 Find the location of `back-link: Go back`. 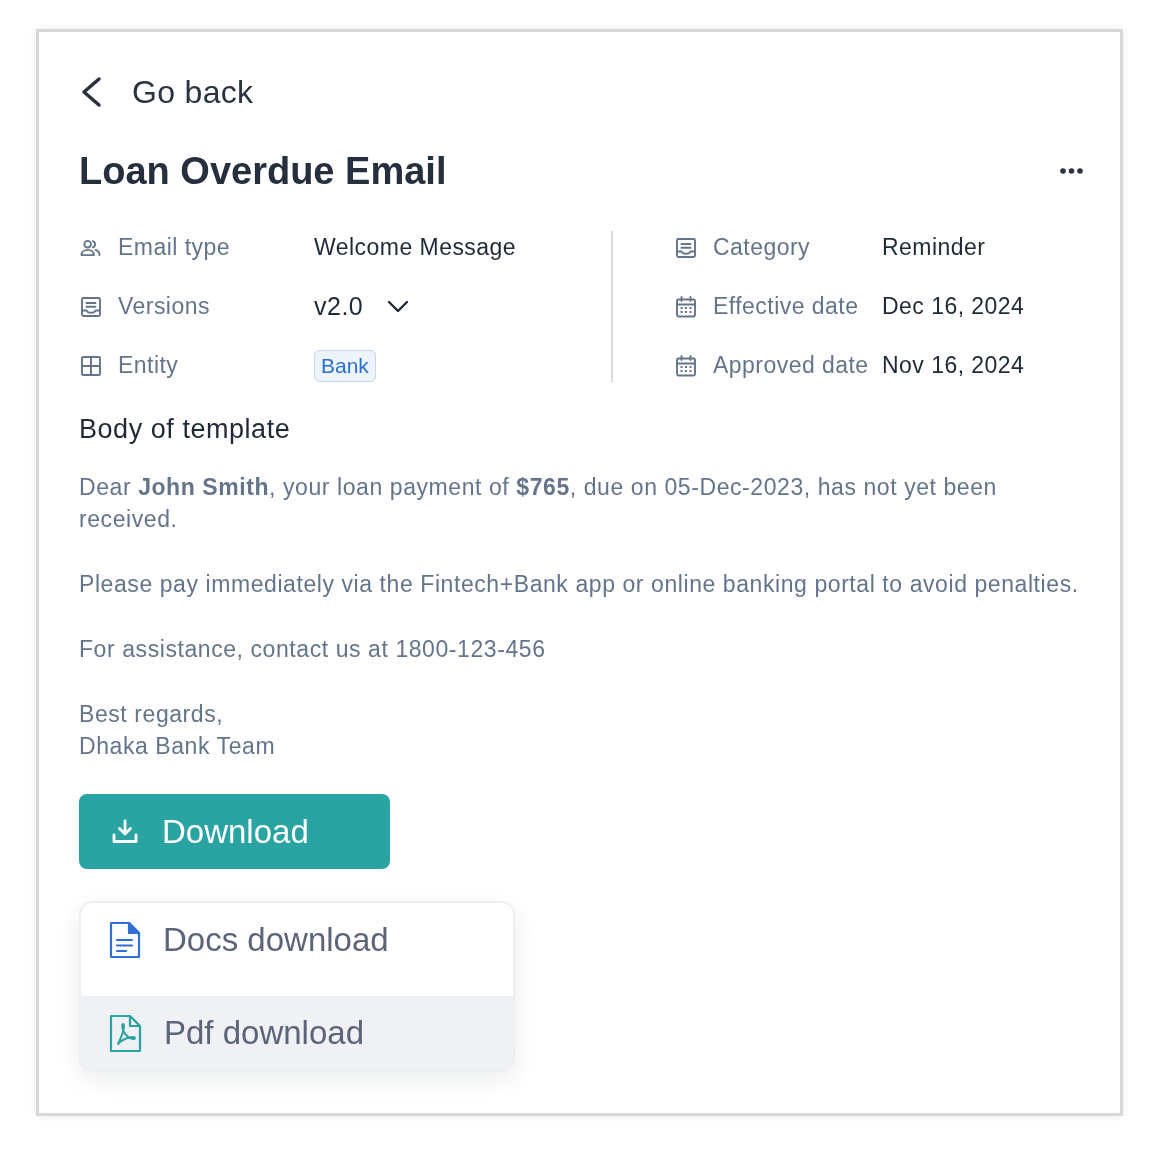

back-link: Go back is located at coordinates (166, 92).